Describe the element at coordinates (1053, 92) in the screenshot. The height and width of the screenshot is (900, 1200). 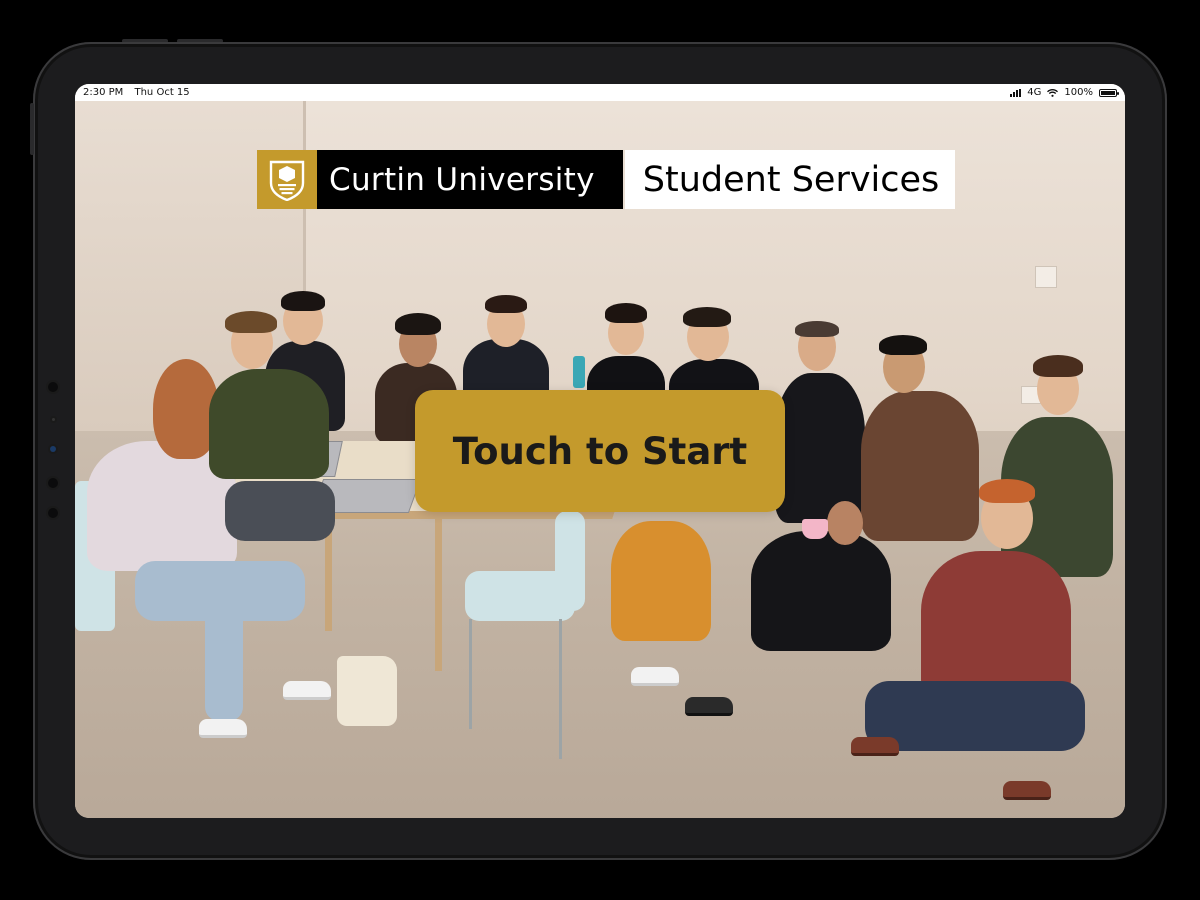
I see `wifi-icon` at that location.